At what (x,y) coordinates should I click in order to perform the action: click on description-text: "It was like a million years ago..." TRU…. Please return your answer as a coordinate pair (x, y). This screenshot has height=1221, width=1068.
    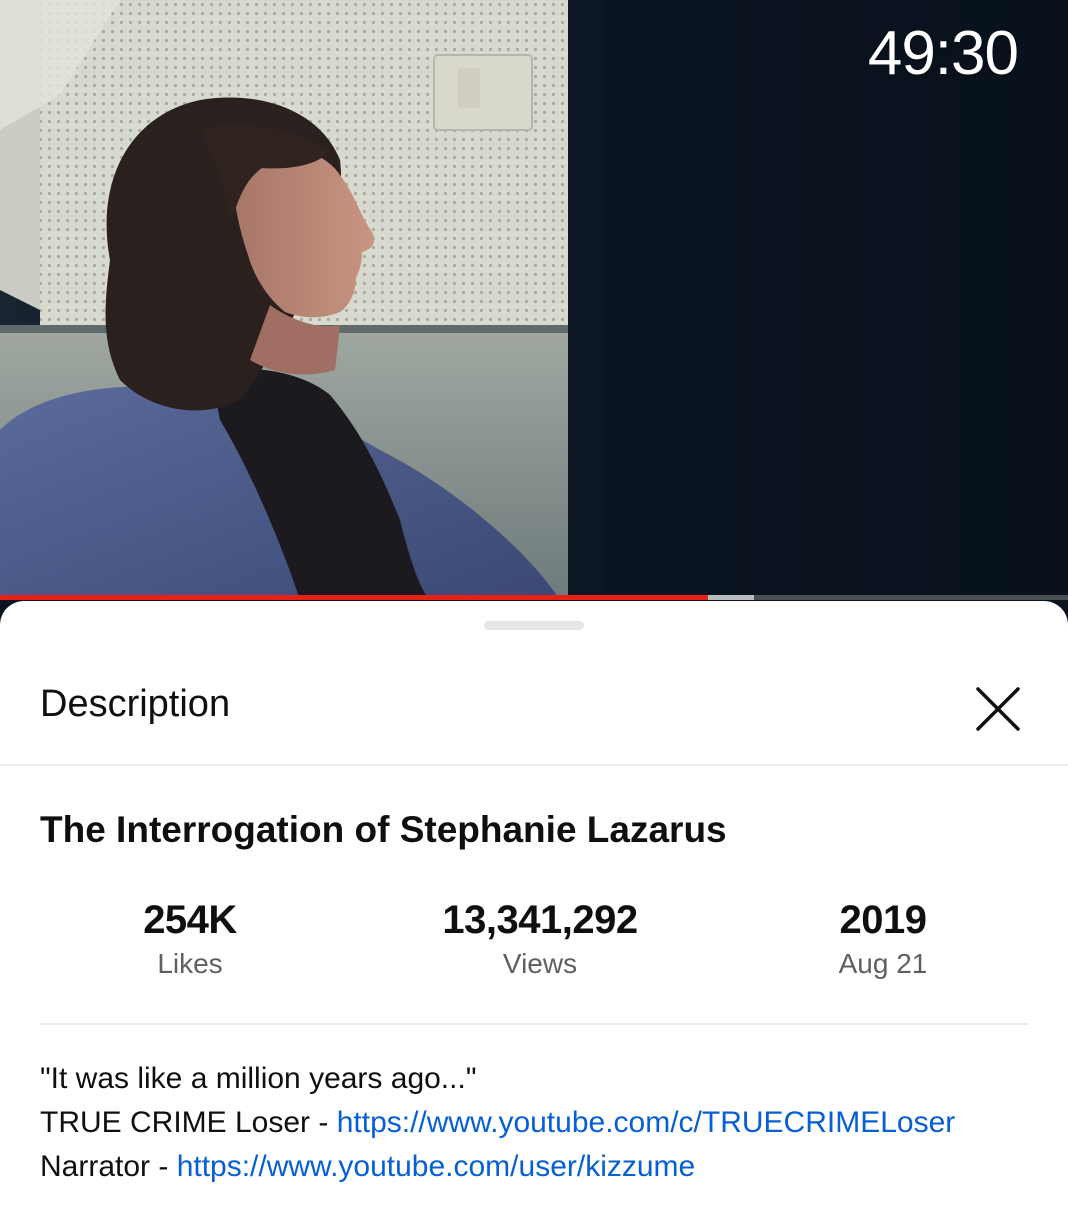
    Looking at the image, I should click on (550, 1123).